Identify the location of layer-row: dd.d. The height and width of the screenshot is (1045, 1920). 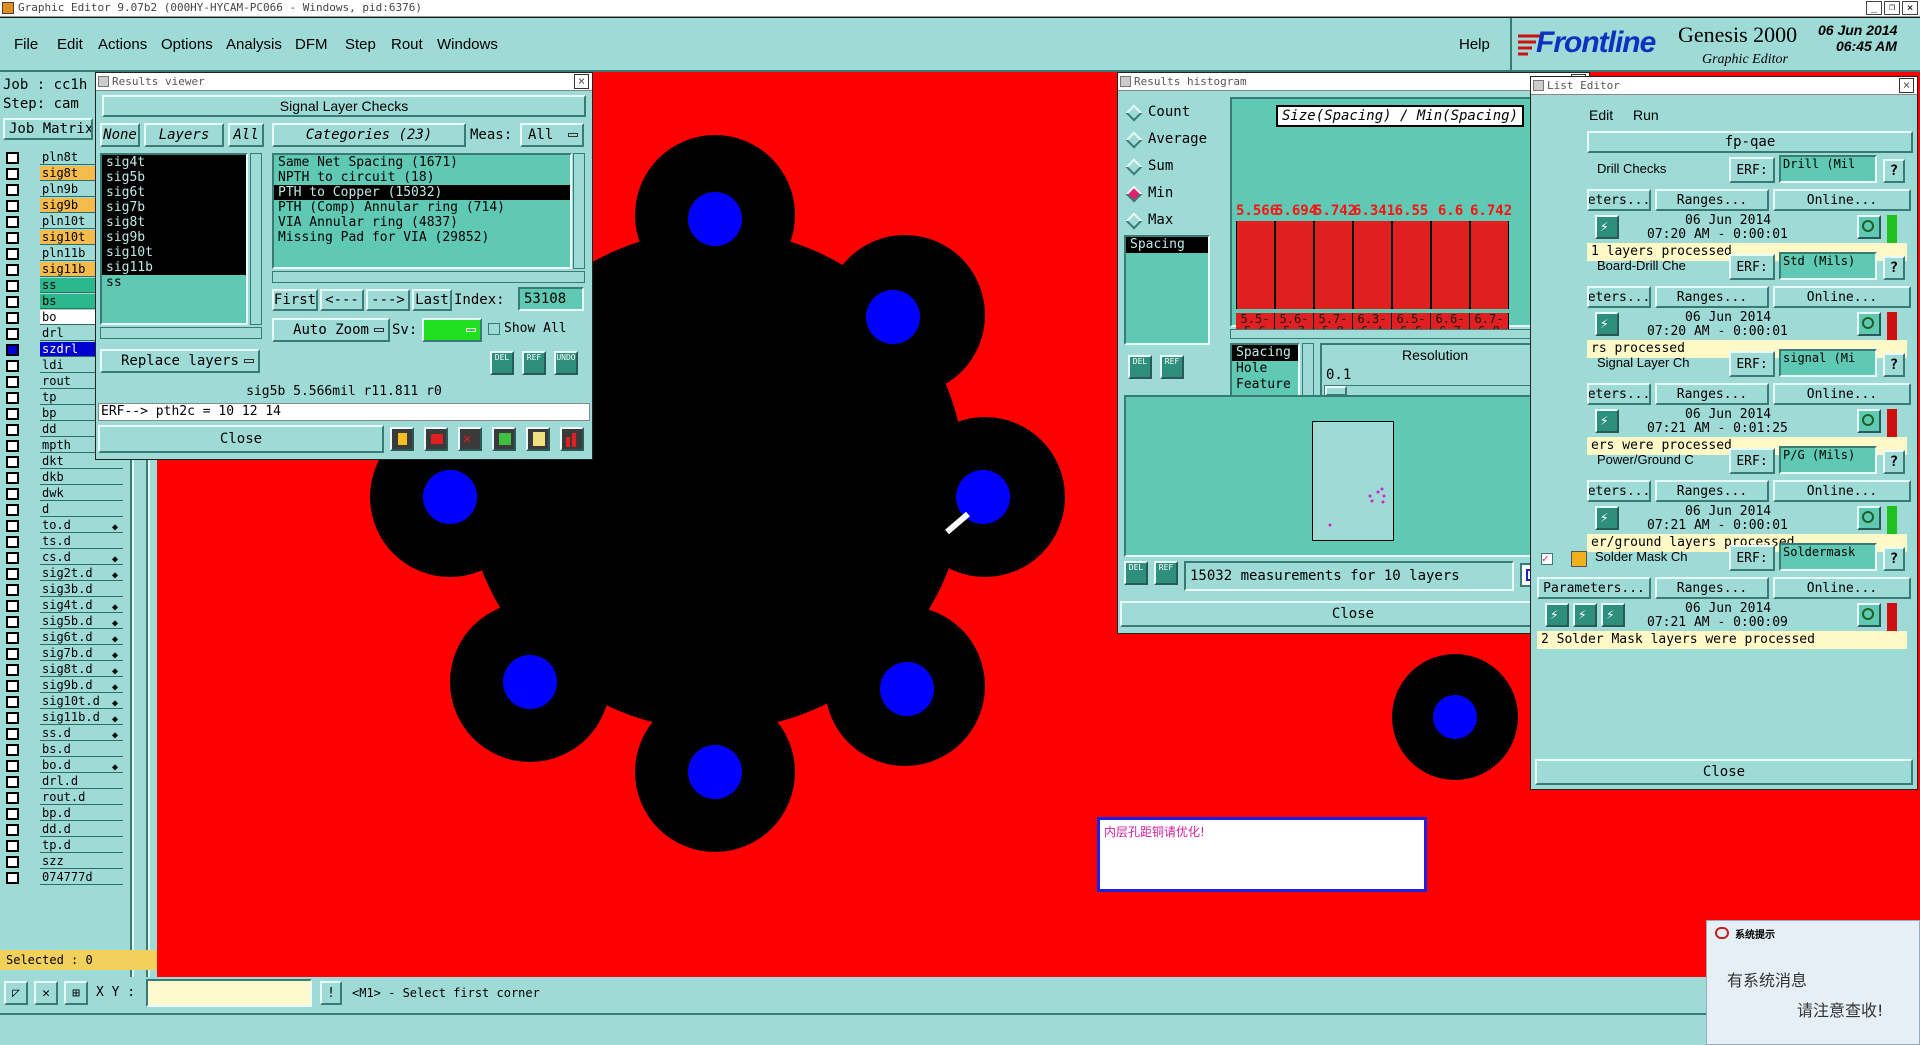
(62, 830).